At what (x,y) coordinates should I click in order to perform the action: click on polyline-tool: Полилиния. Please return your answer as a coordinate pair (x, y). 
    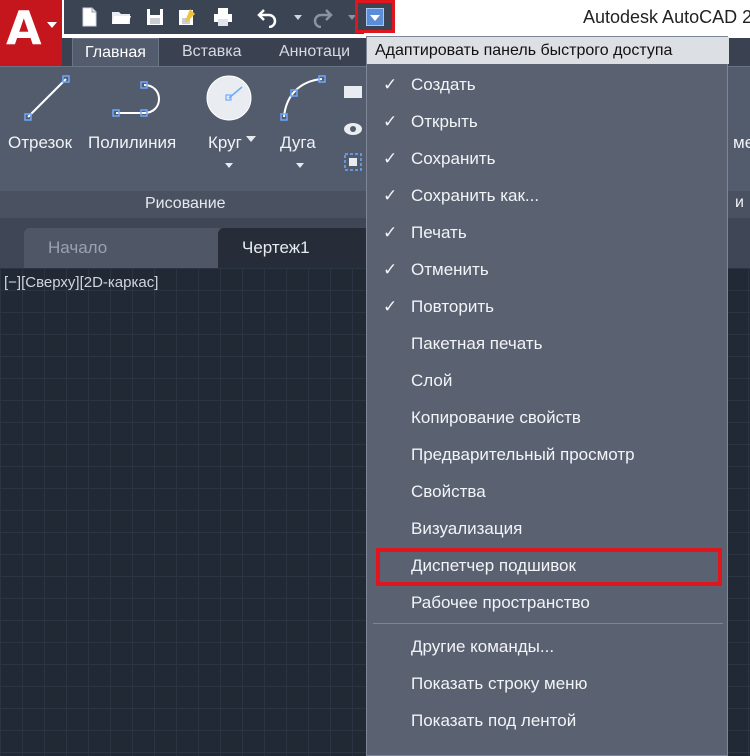
    Looking at the image, I should click on (138, 127).